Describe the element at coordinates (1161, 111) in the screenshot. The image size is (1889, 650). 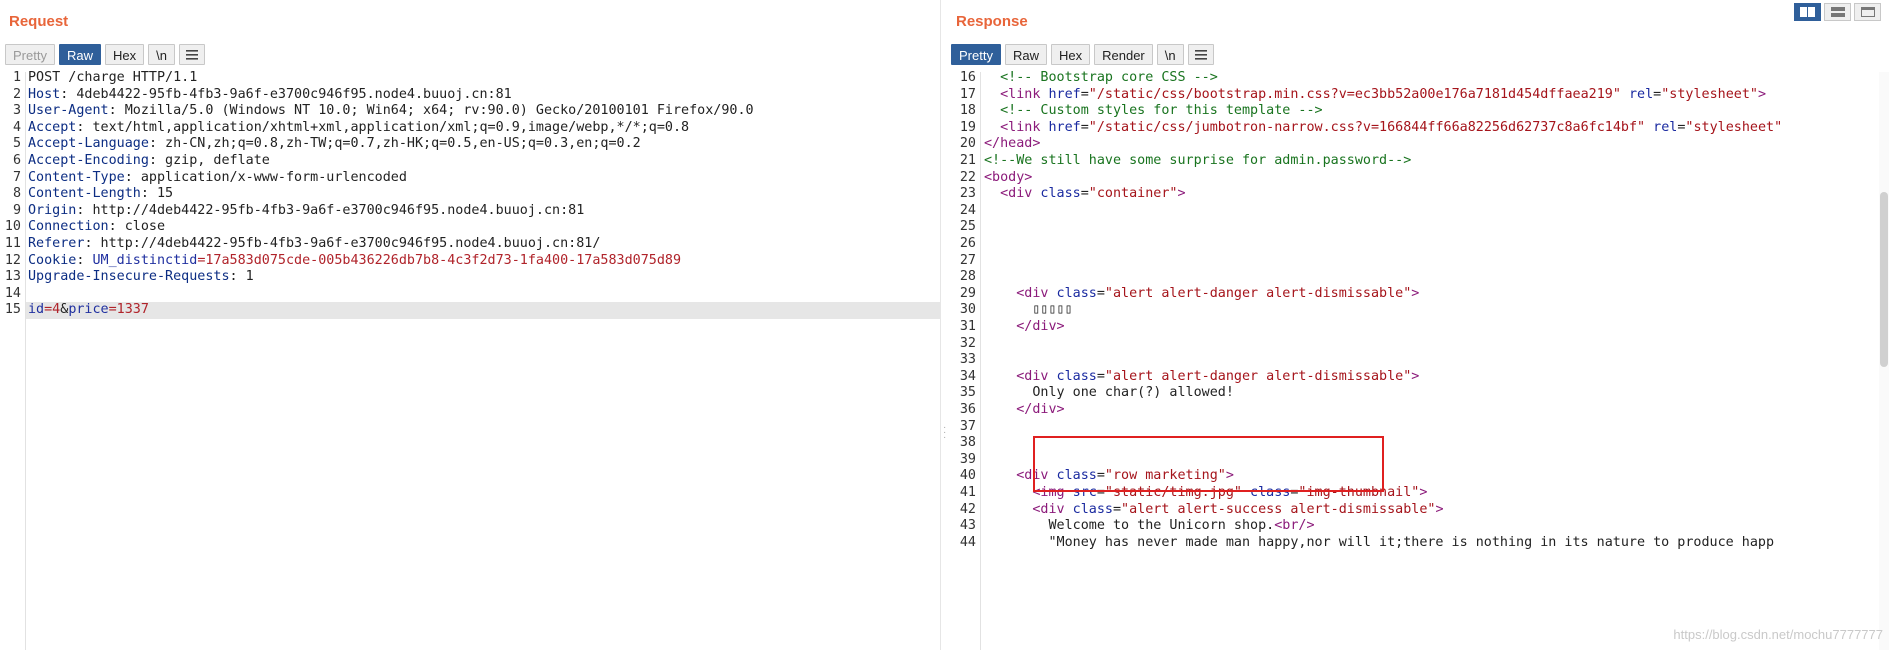
I see `code-token: <!-- Custom styles for this template -->` at that location.